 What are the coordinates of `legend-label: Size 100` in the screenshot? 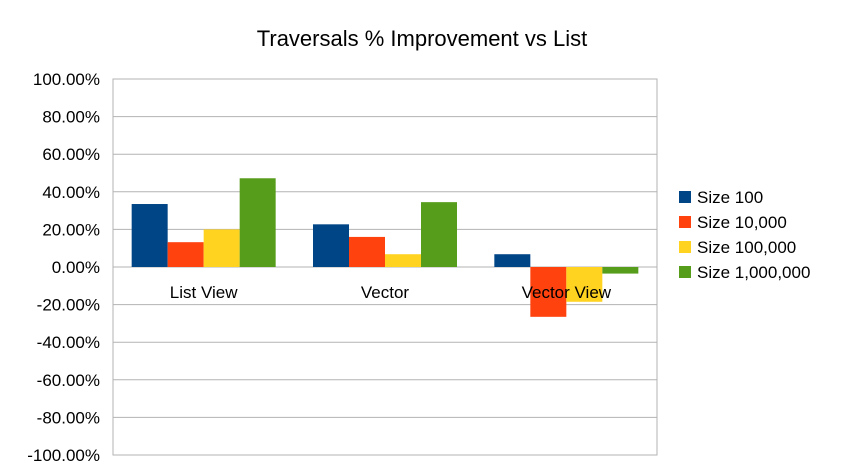 It's located at (730, 197).